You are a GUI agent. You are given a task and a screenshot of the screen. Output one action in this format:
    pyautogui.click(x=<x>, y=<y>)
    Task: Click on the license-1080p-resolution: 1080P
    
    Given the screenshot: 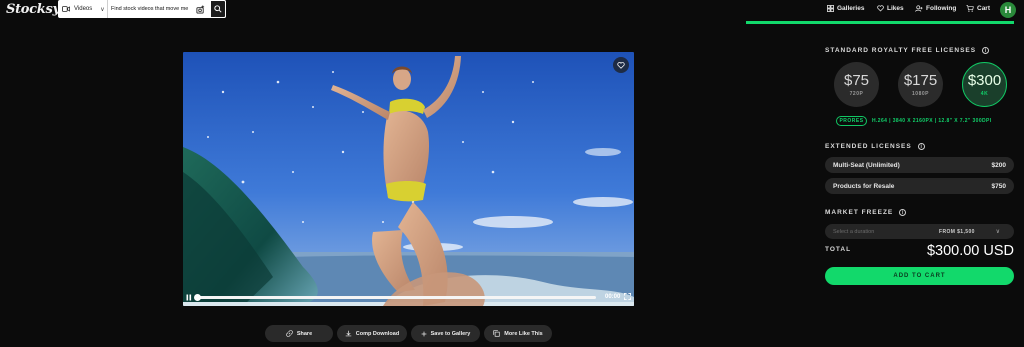 What is the action you would take?
    pyautogui.click(x=920, y=93)
    